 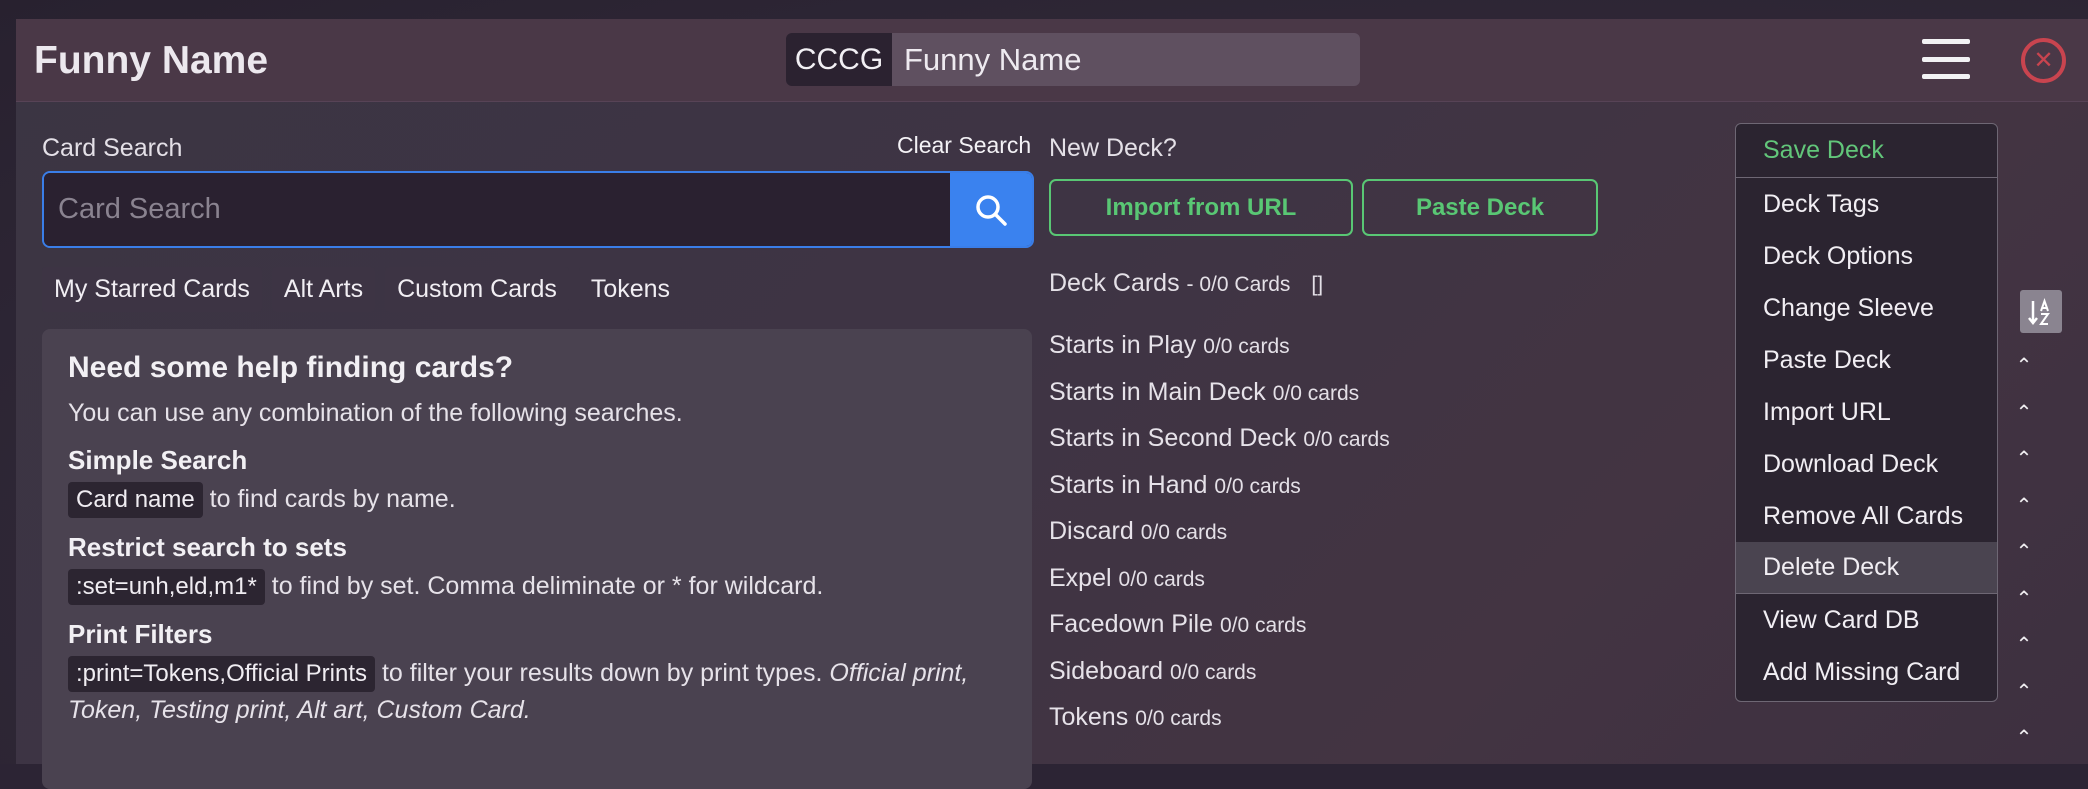 What do you see at coordinates (1480, 207) in the screenshot?
I see `paste-deck-button: Paste Deck` at bounding box center [1480, 207].